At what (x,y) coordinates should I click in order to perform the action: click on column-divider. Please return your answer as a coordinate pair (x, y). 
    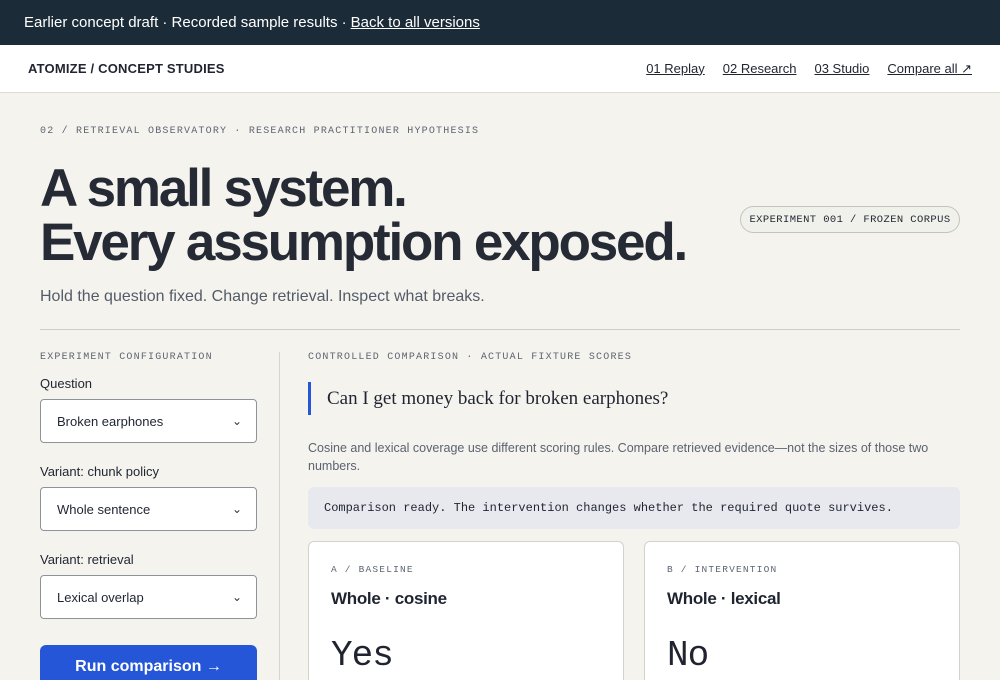
    Looking at the image, I should click on (279, 516).